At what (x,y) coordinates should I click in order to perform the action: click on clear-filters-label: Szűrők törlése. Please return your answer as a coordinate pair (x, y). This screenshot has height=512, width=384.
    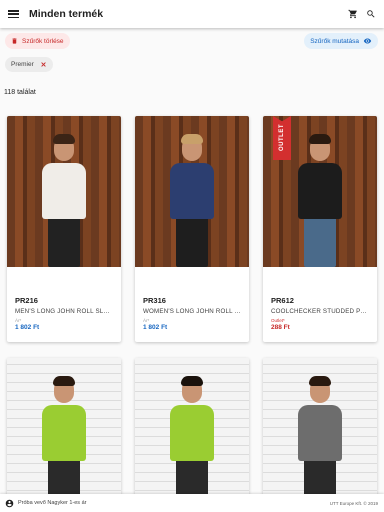
    Looking at the image, I should click on (43, 41).